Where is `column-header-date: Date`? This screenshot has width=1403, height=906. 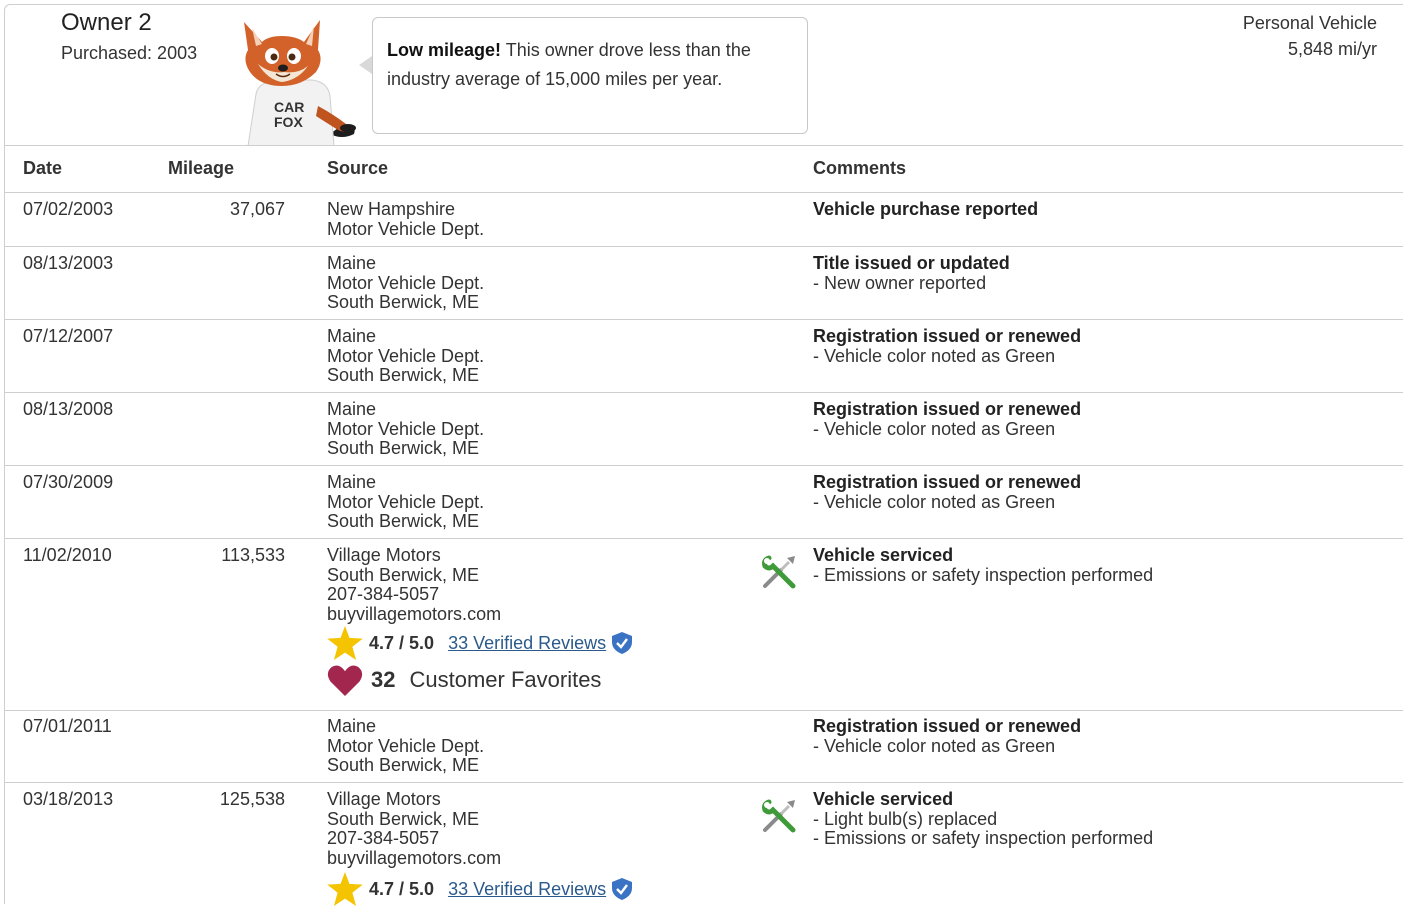 column-header-date: Date is located at coordinates (43, 168).